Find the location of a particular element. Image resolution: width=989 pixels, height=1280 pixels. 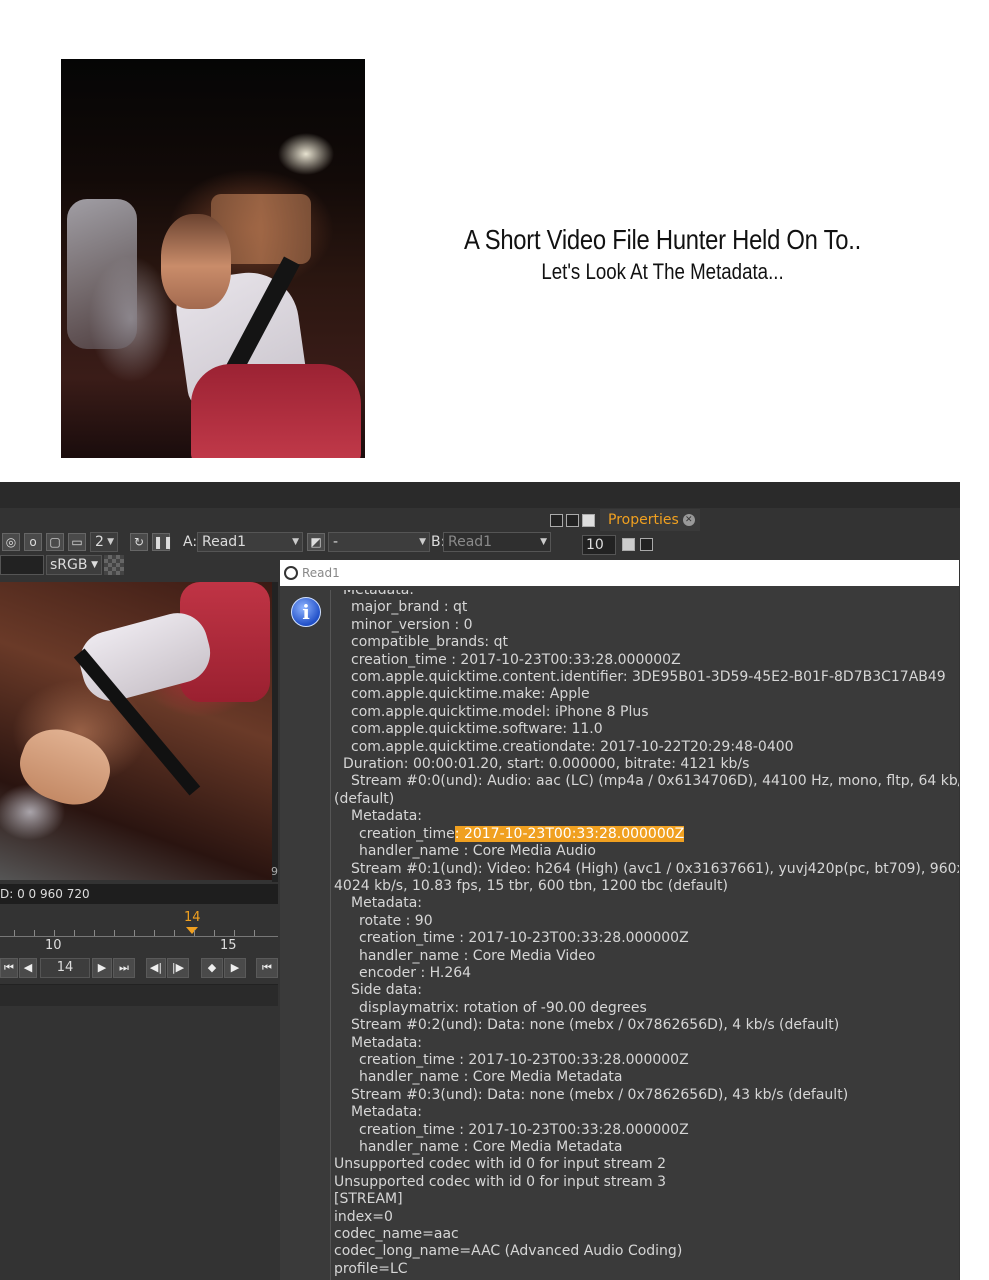

gain-field is located at coordinates (22, 565).